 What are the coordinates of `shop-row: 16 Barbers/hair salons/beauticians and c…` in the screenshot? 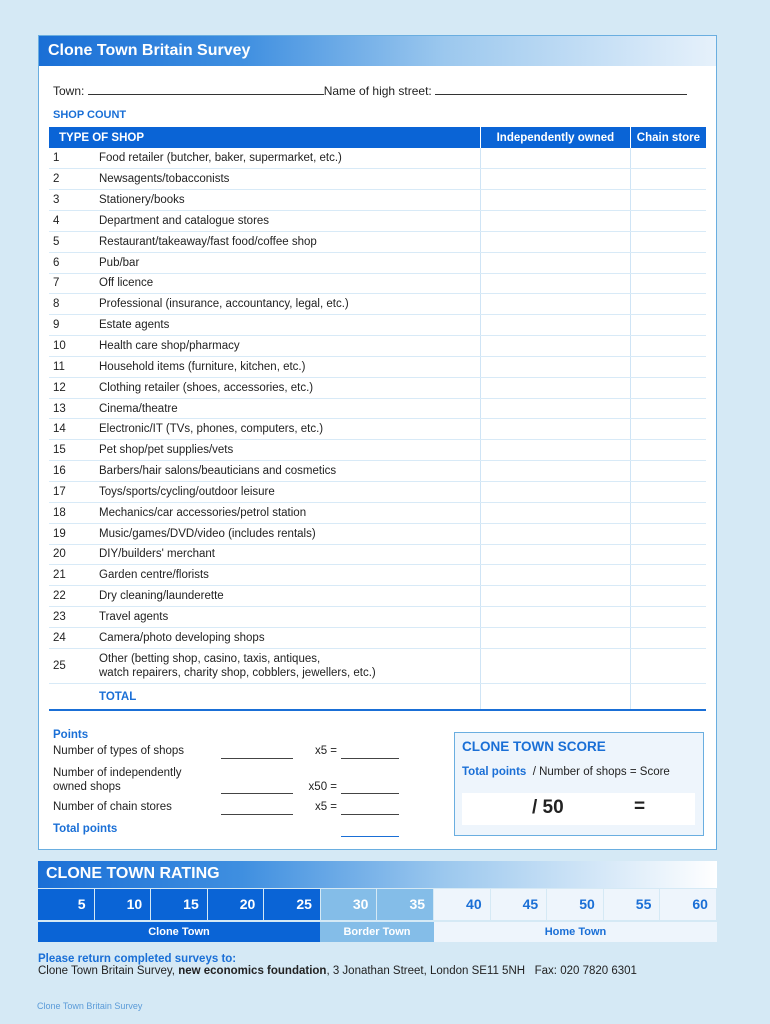 It's located at (377, 471).